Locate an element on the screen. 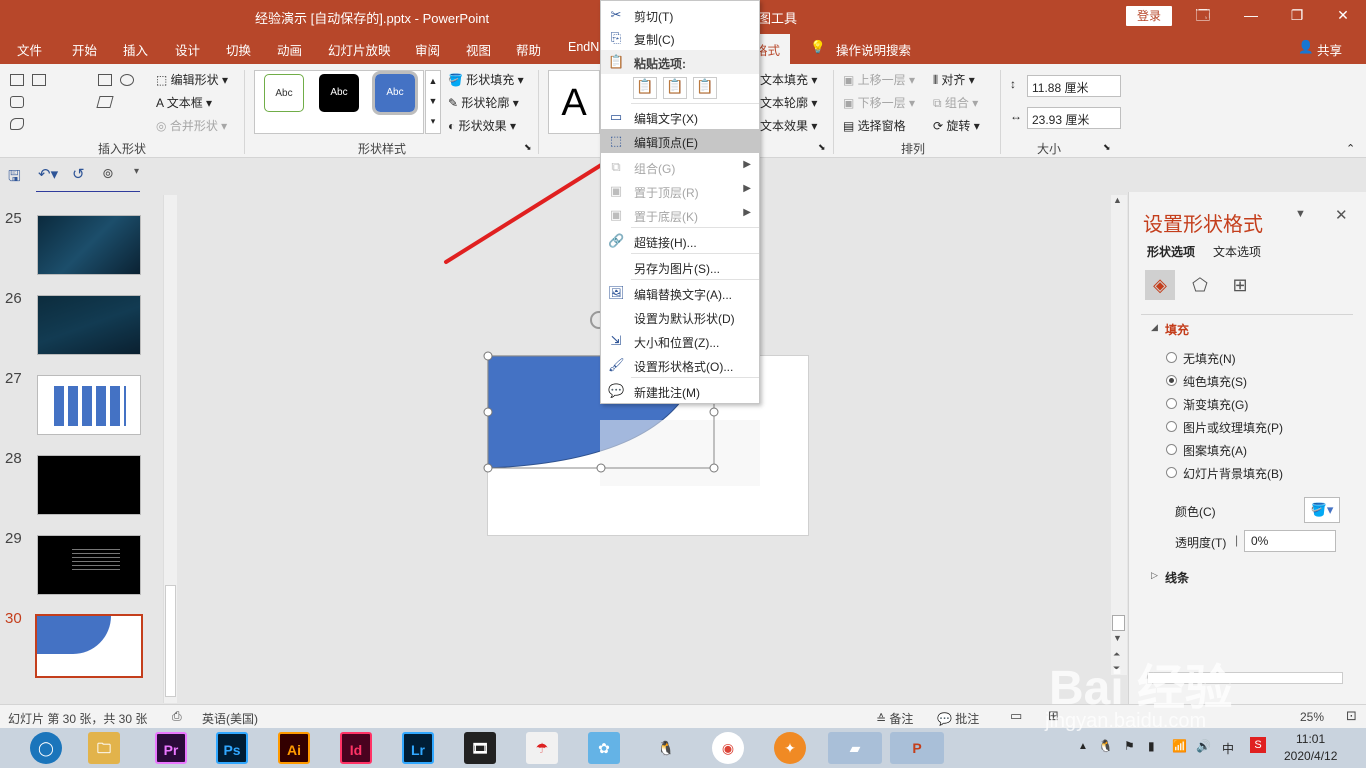  style-black: Abc is located at coordinates (339, 93).